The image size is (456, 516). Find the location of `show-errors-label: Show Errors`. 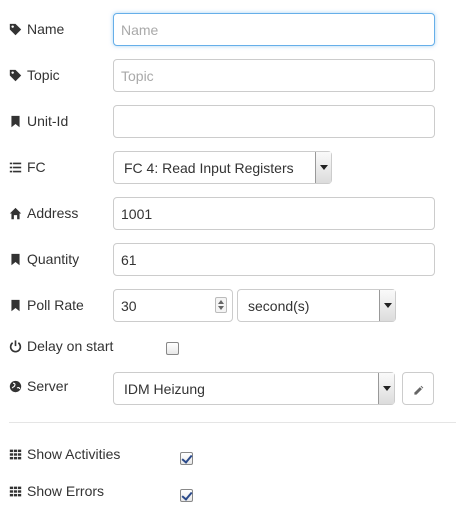

show-errors-label: Show Errors is located at coordinates (56, 491).